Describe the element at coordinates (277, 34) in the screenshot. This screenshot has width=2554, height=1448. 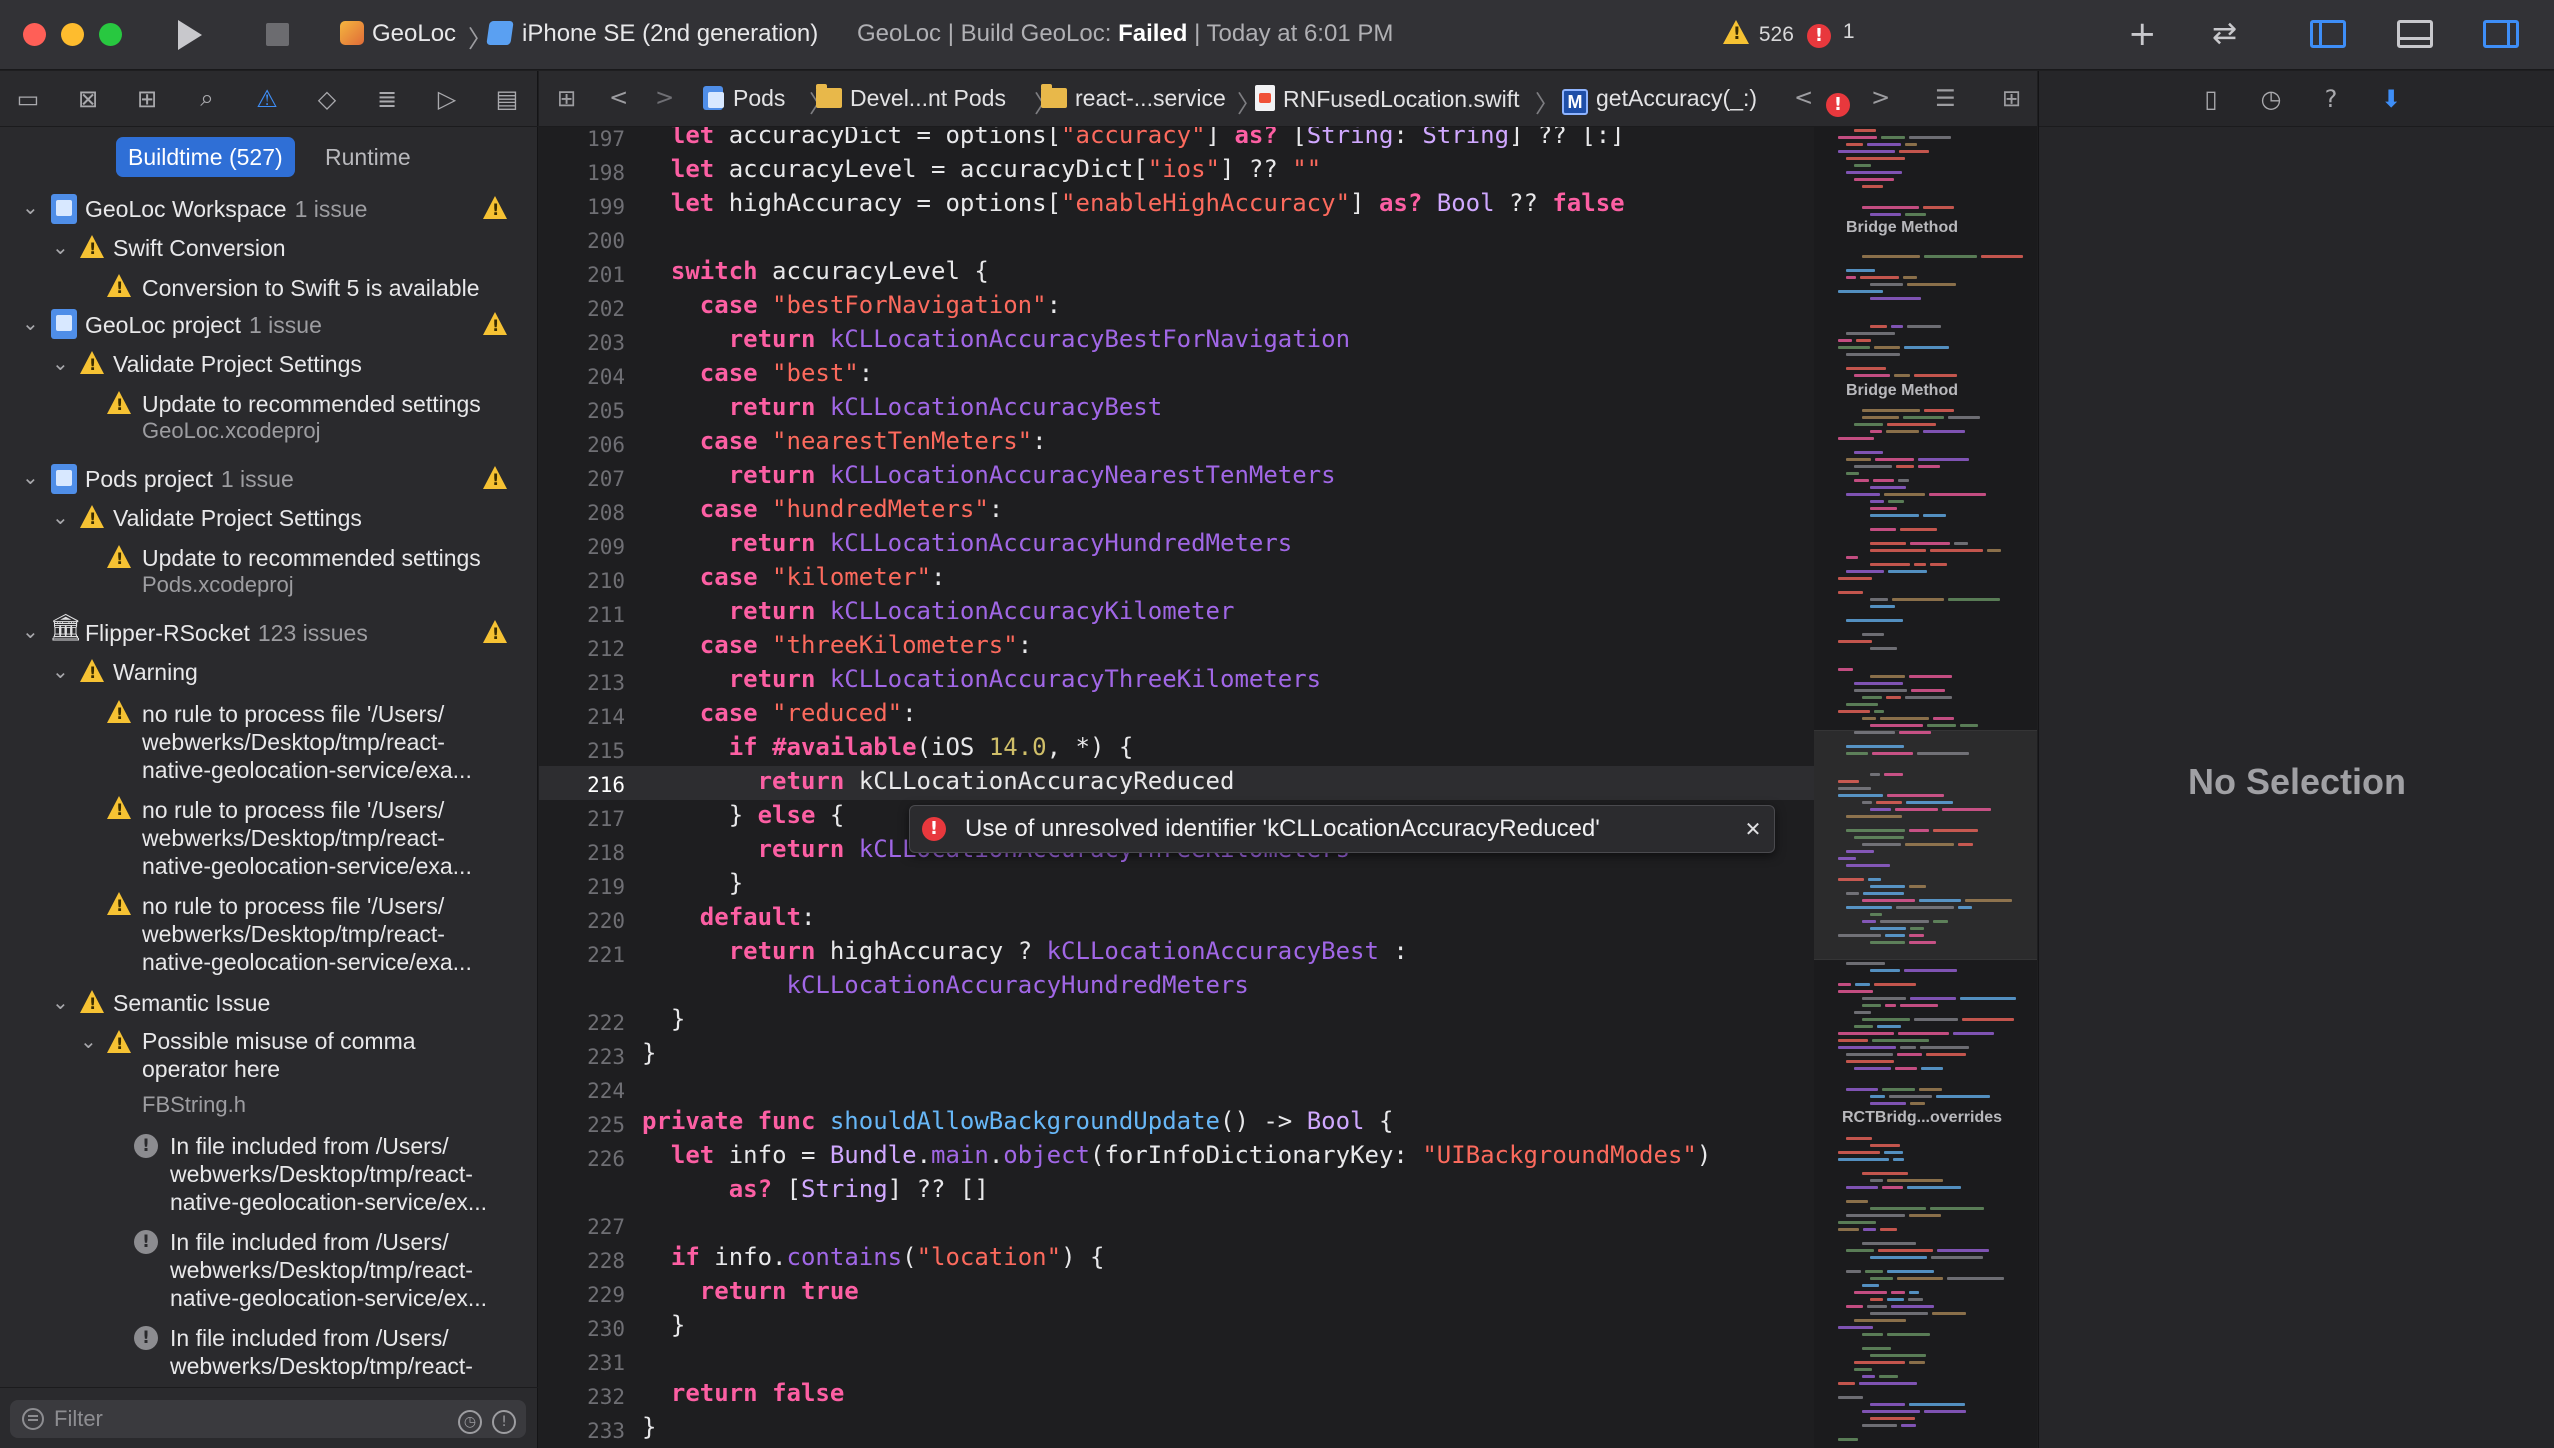
I see `stop-icon` at that location.